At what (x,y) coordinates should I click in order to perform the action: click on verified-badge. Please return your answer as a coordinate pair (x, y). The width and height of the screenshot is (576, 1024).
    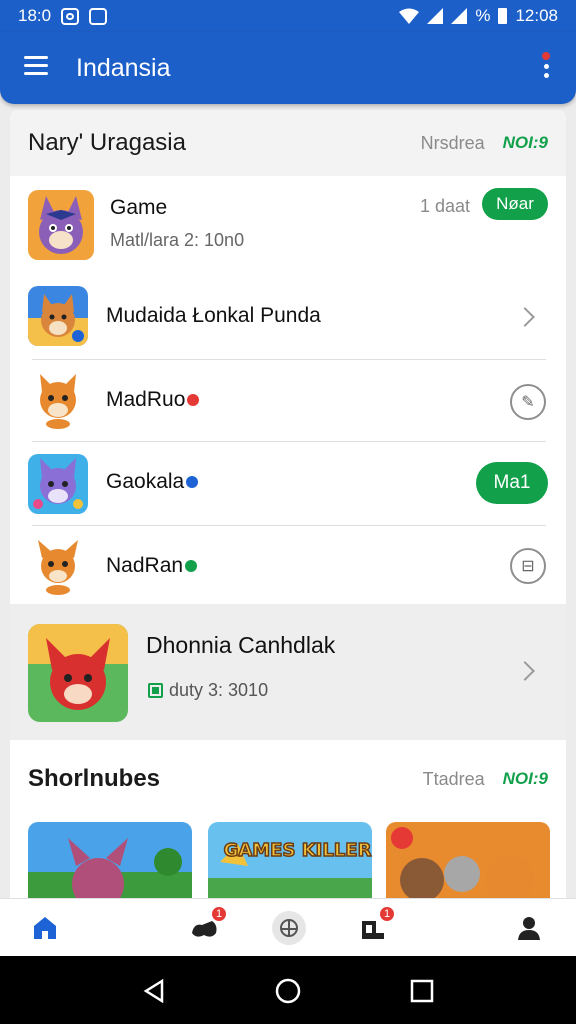
    Looking at the image, I should click on (191, 566).